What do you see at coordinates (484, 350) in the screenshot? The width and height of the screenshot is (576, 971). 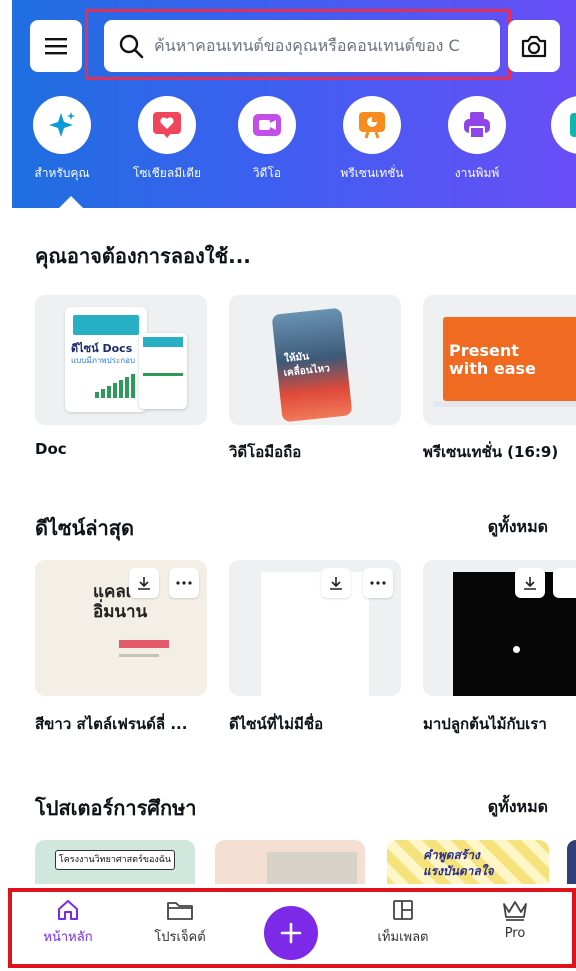 I see `presentation-thumb-title: Present` at bounding box center [484, 350].